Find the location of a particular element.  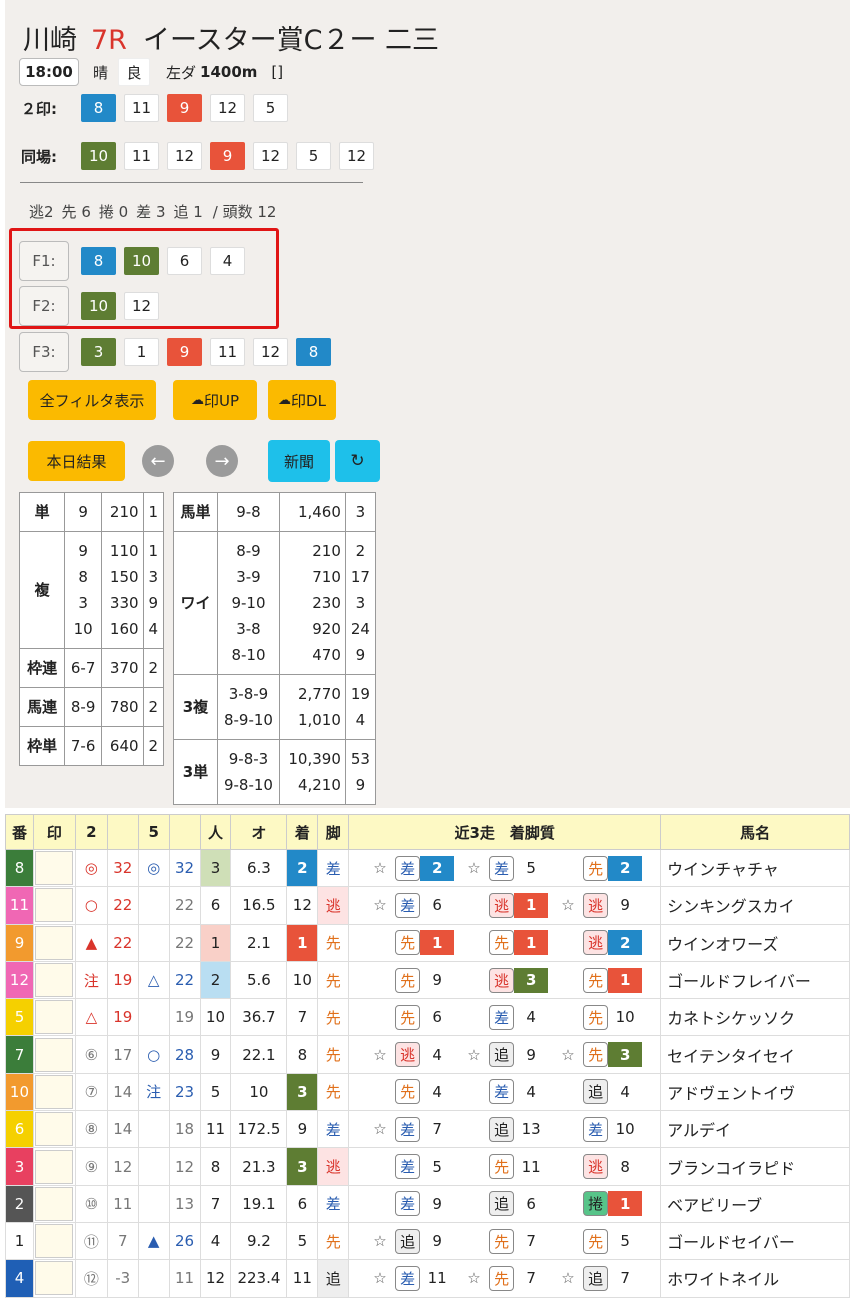

table-row: 3 ⑨ 12 12 8 21.3 3 逃差 5 先 11 逃 8 ブランコイラピド is located at coordinates (427, 1166).